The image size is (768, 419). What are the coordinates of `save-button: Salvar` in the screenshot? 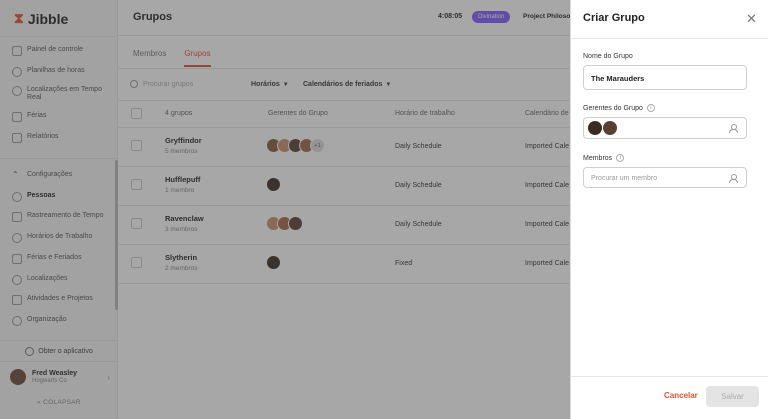 It's located at (732, 396).